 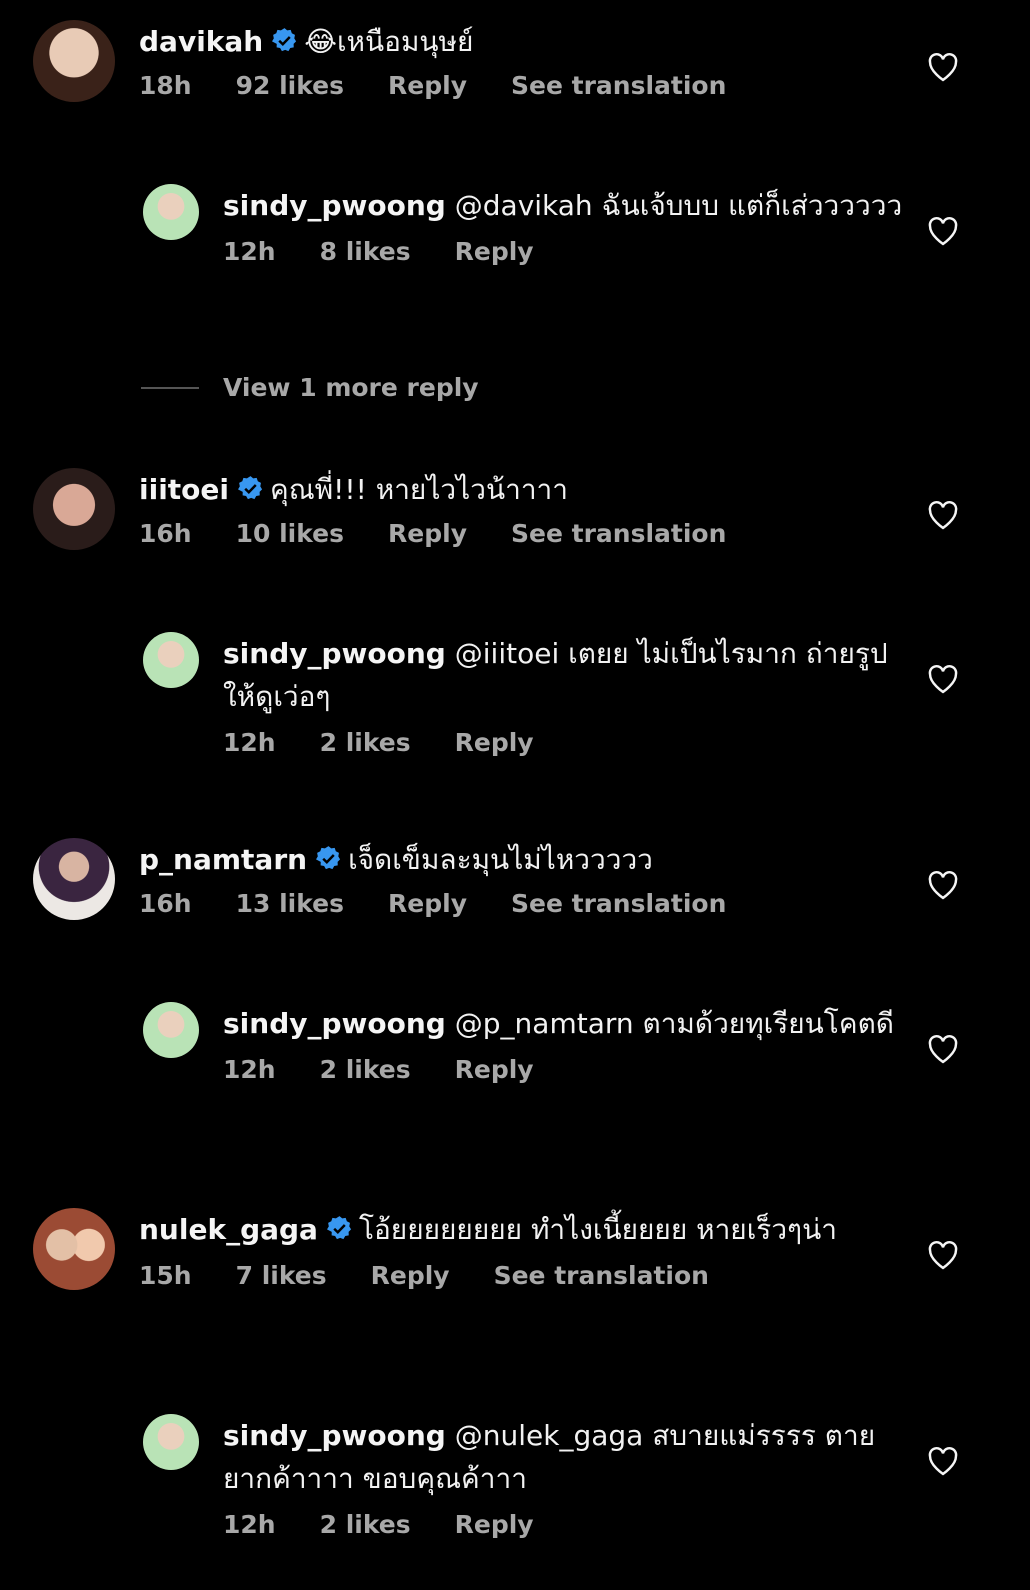 What do you see at coordinates (165, 1275) in the screenshot?
I see `timestamp: 15h` at bounding box center [165, 1275].